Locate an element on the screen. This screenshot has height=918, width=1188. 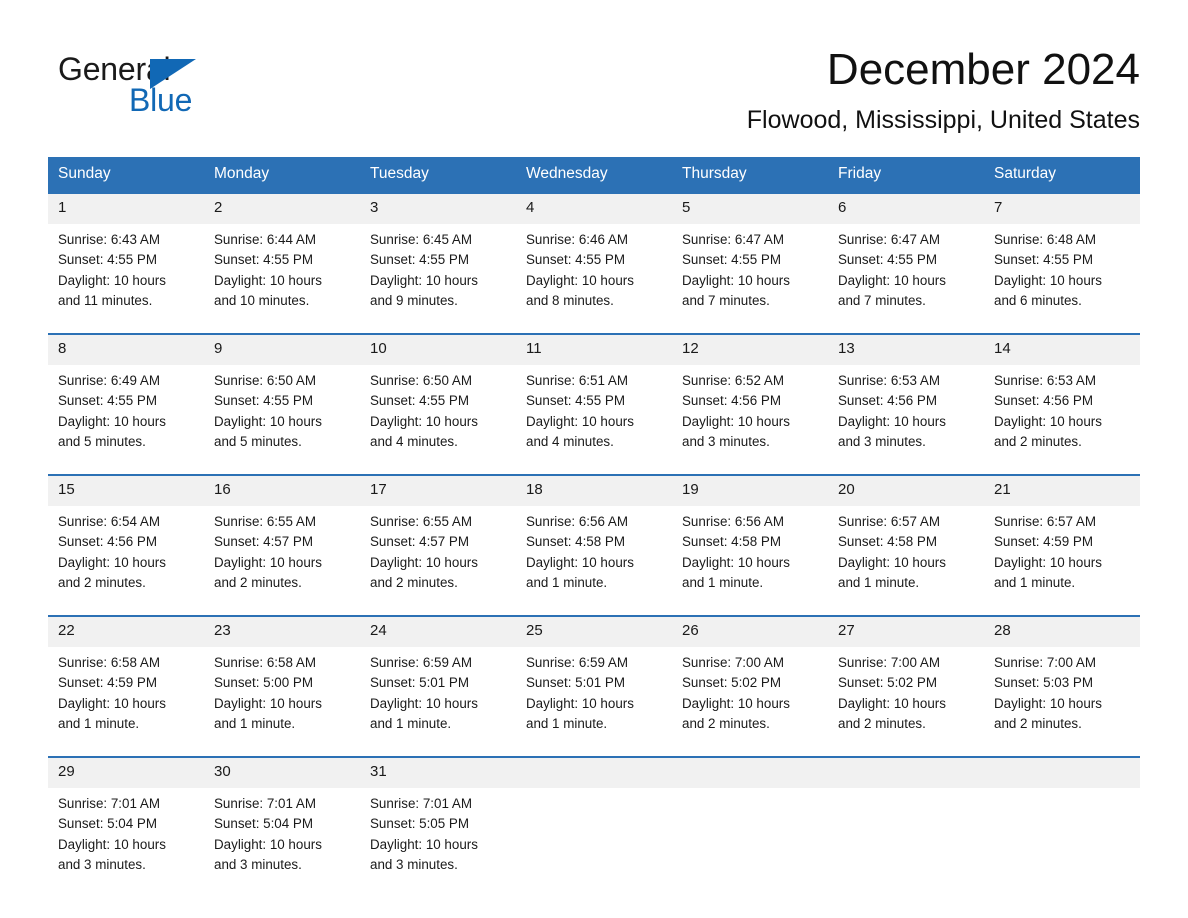
daylight-text-line2: and 5 minutes. is located at coordinates (258, 441).